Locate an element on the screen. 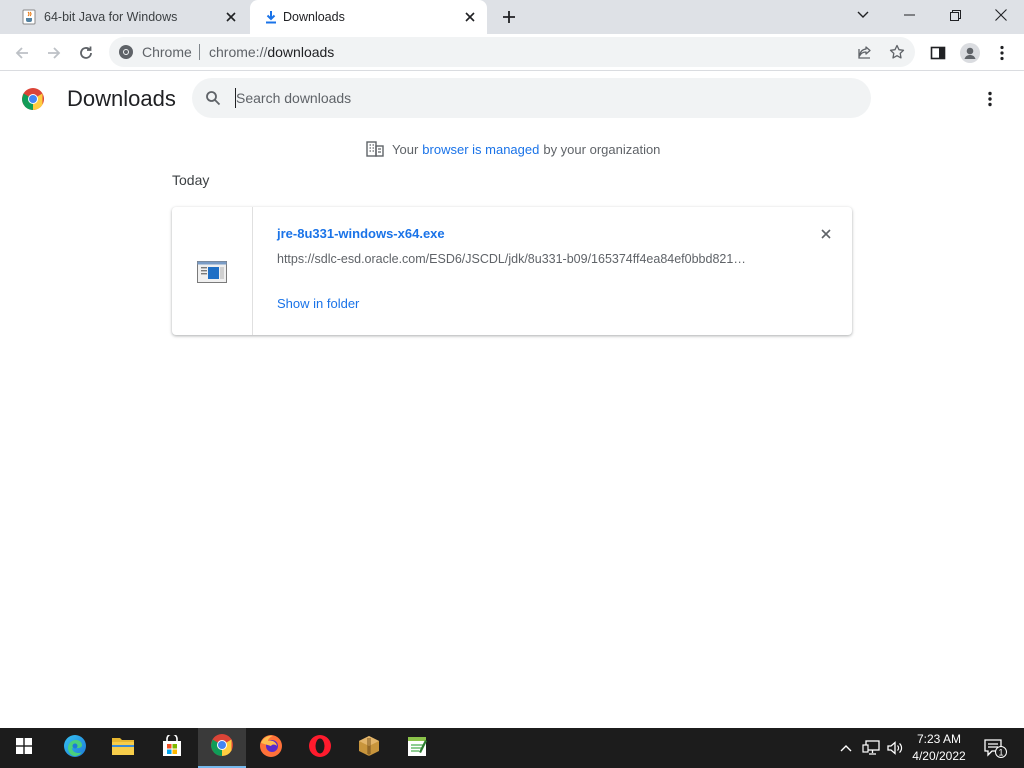 The width and height of the screenshot is (1024, 768). chrome-icon is located at coordinates (222, 747).